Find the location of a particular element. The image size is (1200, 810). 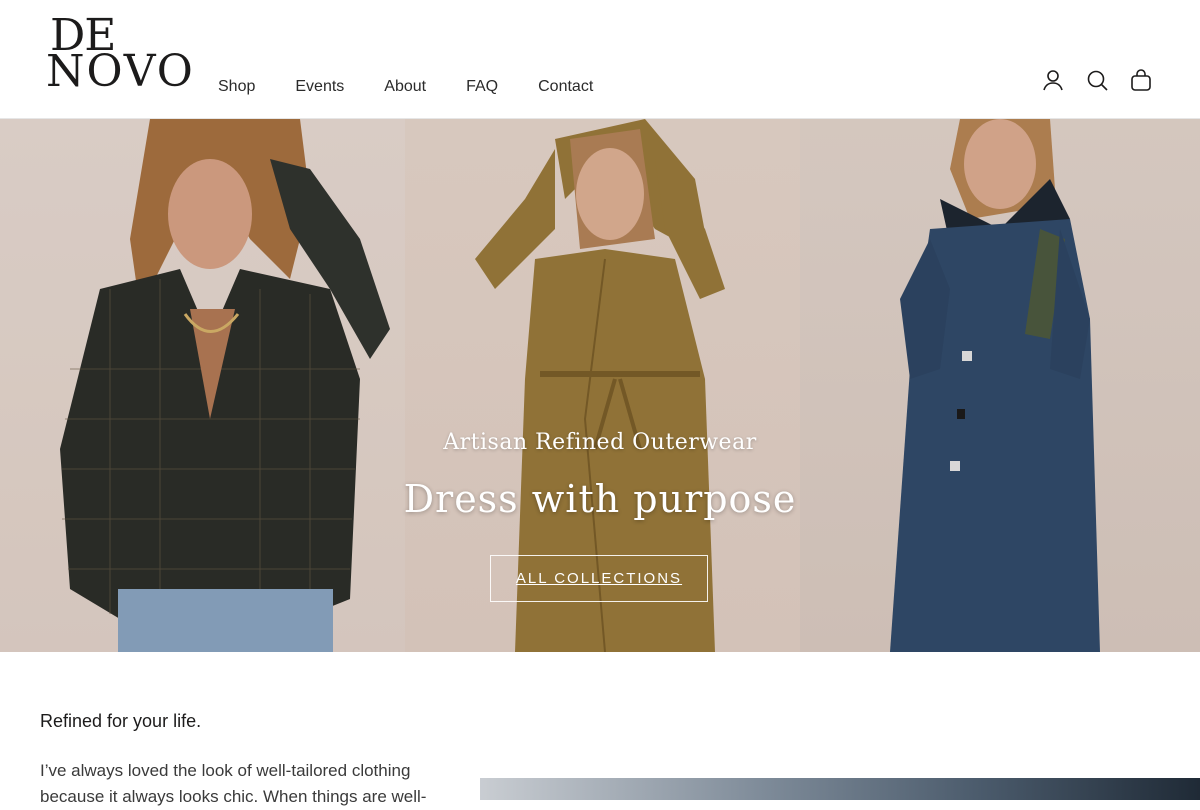

brand-logo: DE NOVO is located at coordinates (119, 55).